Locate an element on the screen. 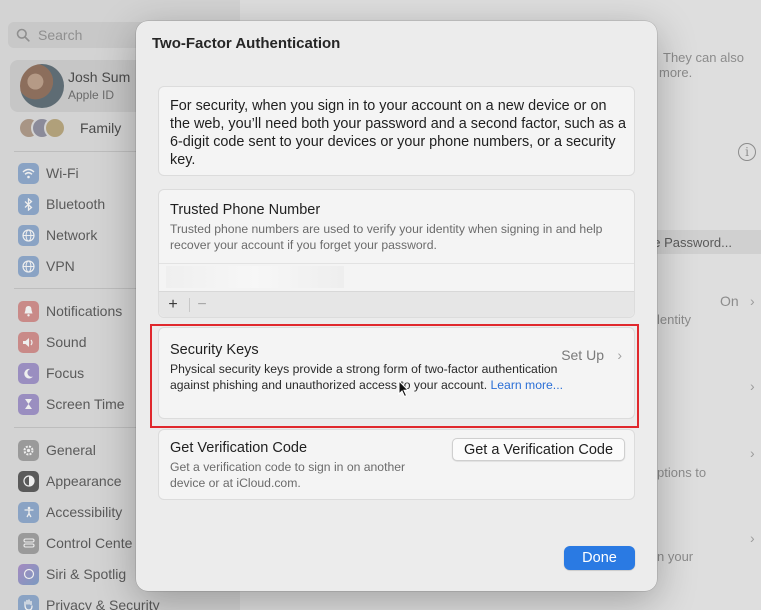 The height and width of the screenshot is (610, 761). bg-text-more: more. is located at coordinates (676, 72).